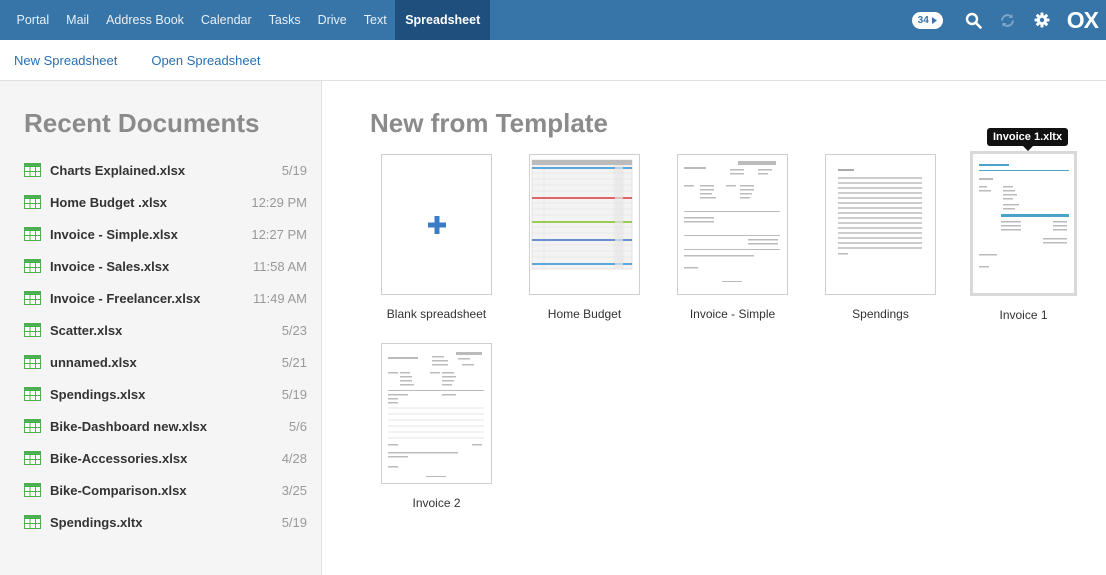 The image size is (1106, 575). I want to click on document-name: Charts Explained.xlsx, so click(118, 170).